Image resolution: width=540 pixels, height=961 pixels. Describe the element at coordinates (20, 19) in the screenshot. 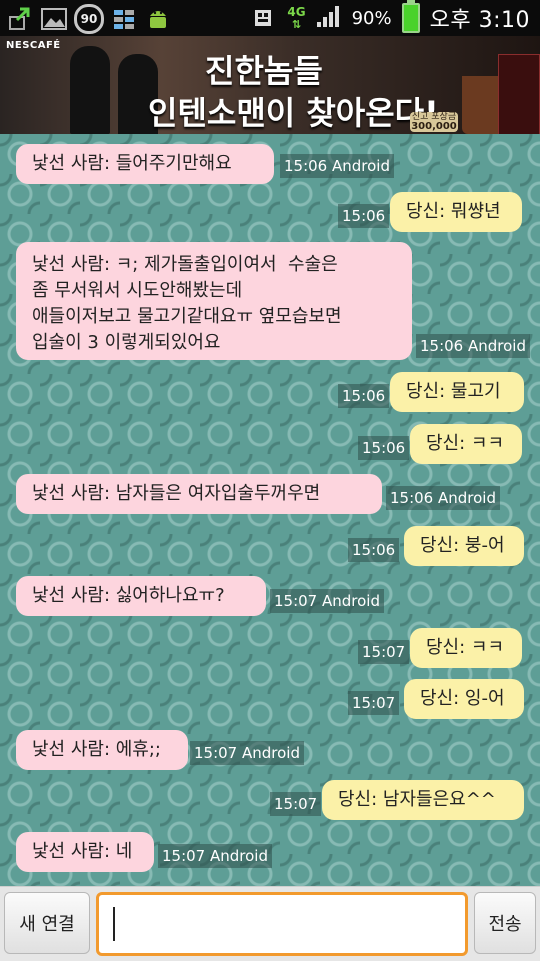

I see `upload-icon` at that location.